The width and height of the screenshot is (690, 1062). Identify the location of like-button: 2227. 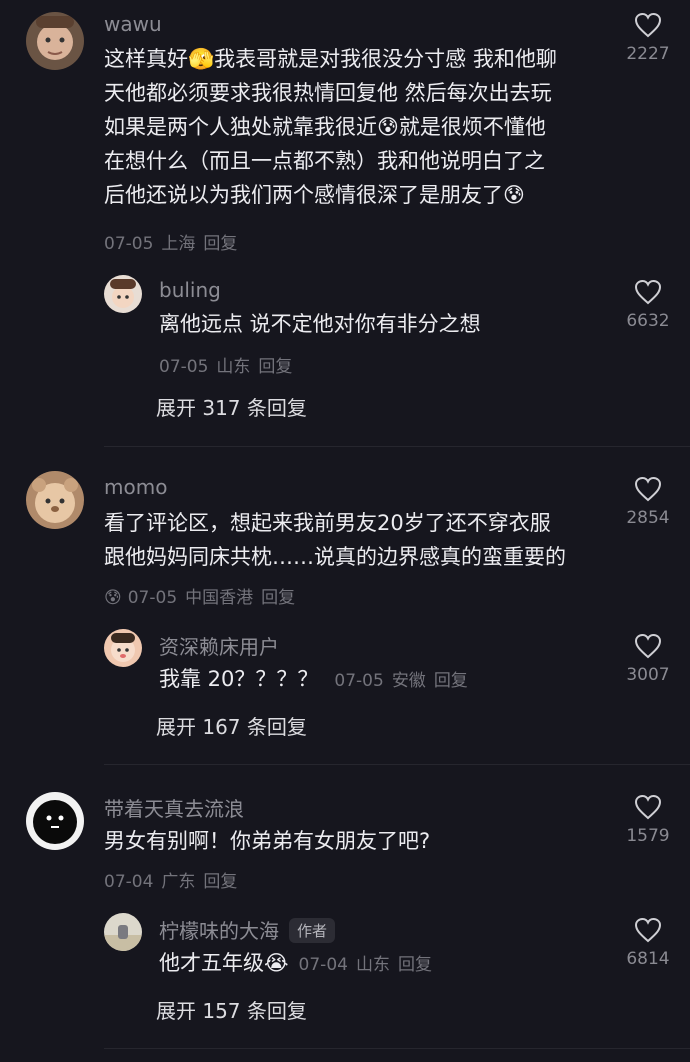
(646, 38).